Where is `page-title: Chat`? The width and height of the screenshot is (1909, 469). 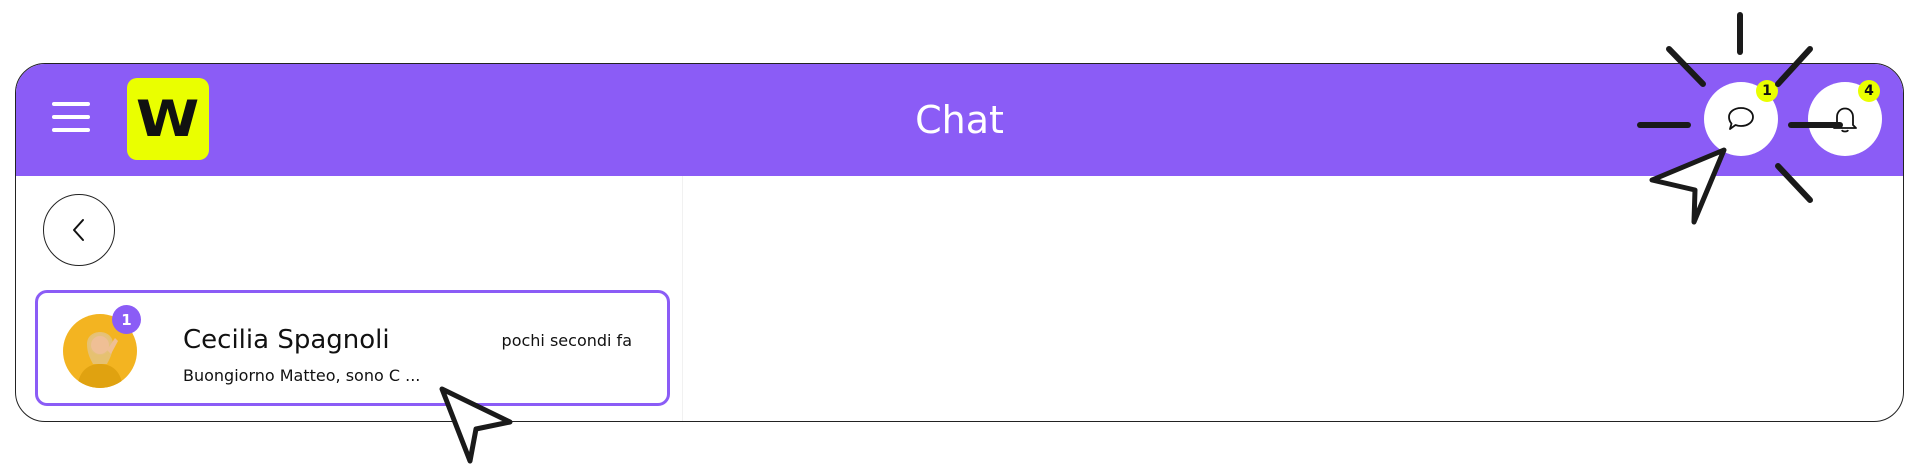
page-title: Chat is located at coordinates (959, 120).